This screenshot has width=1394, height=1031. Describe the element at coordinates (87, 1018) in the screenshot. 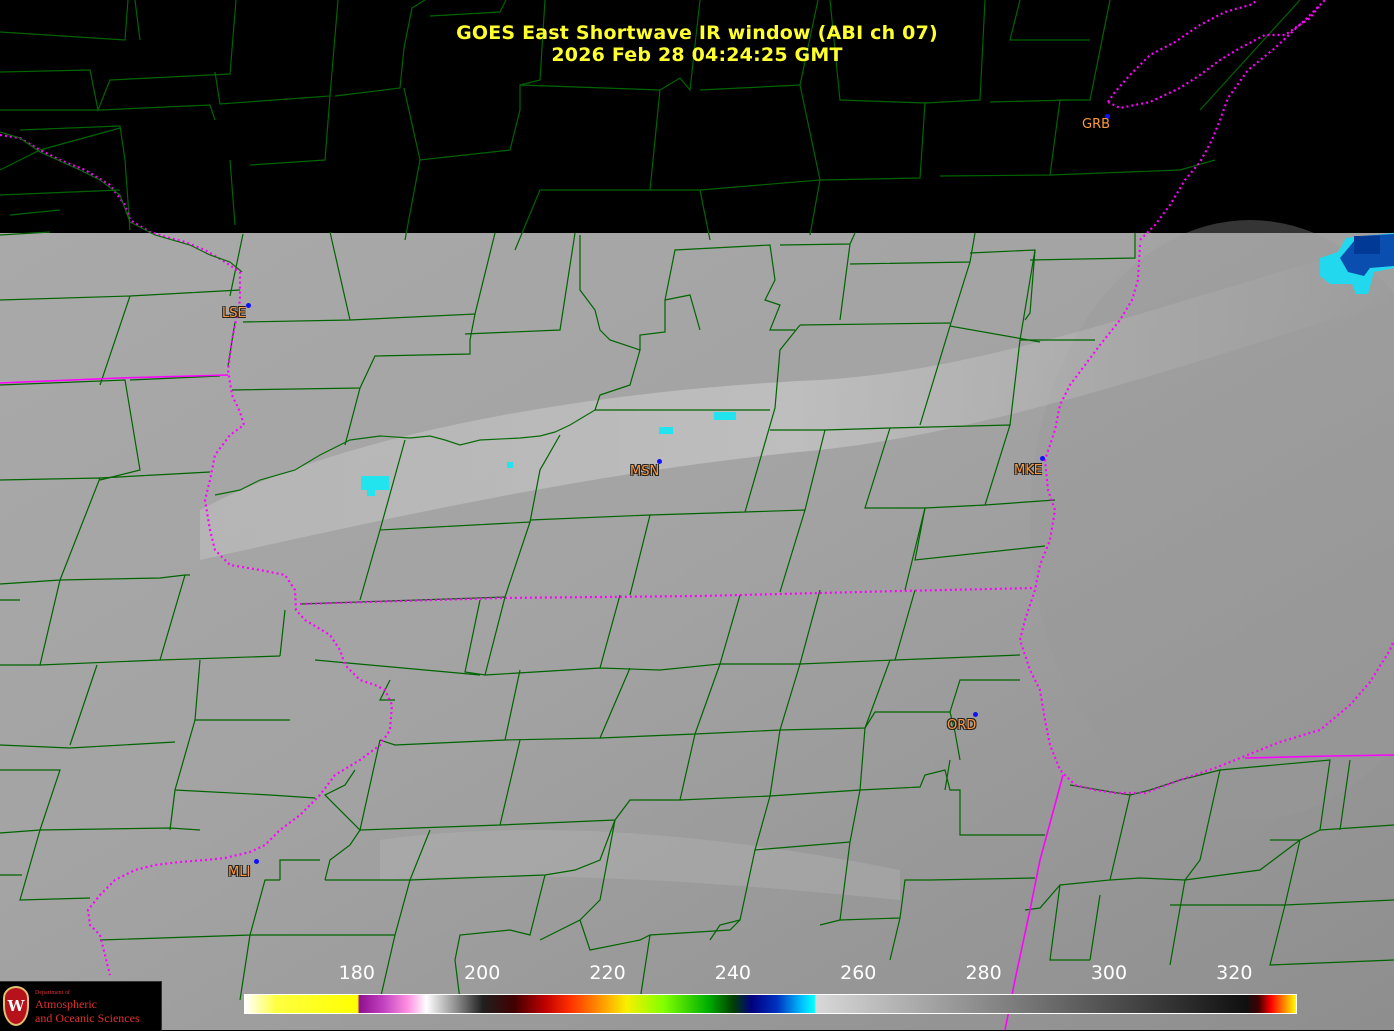

I see `logo-line-2: and Oceanic Sciences` at that location.